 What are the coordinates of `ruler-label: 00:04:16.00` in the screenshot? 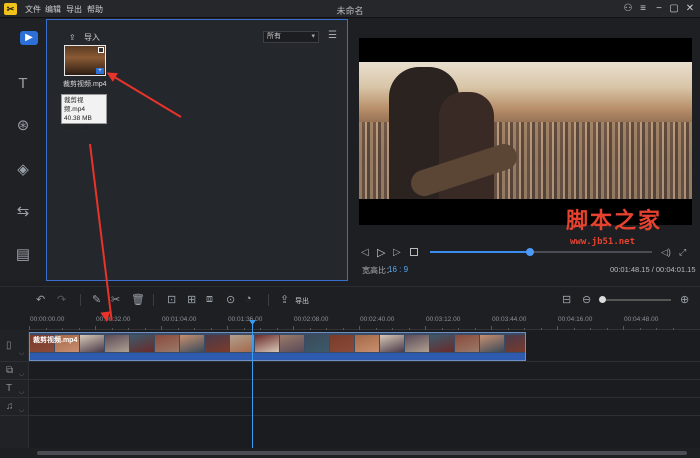 It's located at (575, 319).